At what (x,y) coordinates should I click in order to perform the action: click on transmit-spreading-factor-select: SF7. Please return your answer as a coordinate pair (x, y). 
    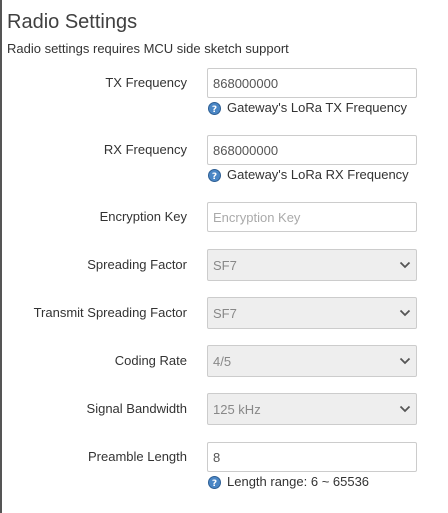
    Looking at the image, I should click on (312, 313).